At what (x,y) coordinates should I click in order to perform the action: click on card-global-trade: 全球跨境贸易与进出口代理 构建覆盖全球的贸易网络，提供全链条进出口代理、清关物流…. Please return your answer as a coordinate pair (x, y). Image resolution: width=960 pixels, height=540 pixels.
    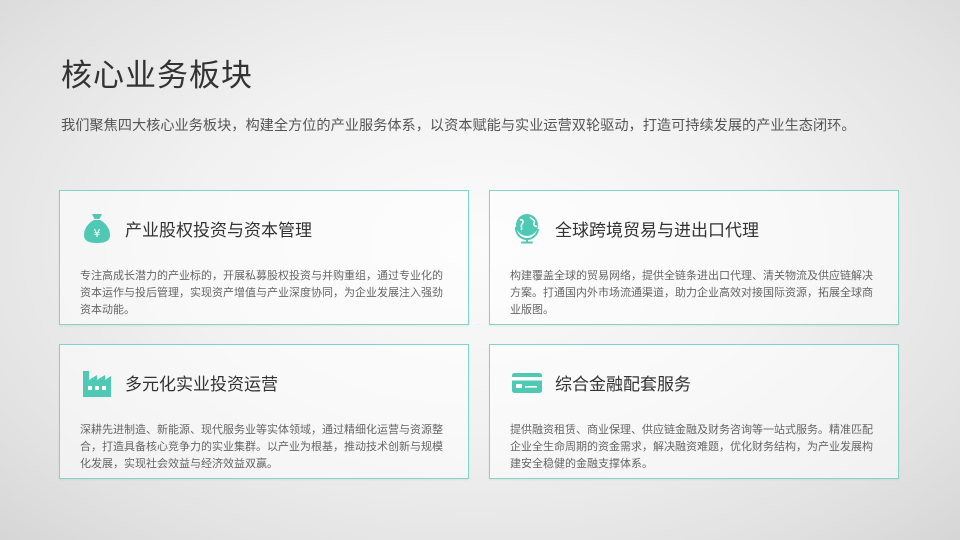
    Looking at the image, I should click on (694, 257).